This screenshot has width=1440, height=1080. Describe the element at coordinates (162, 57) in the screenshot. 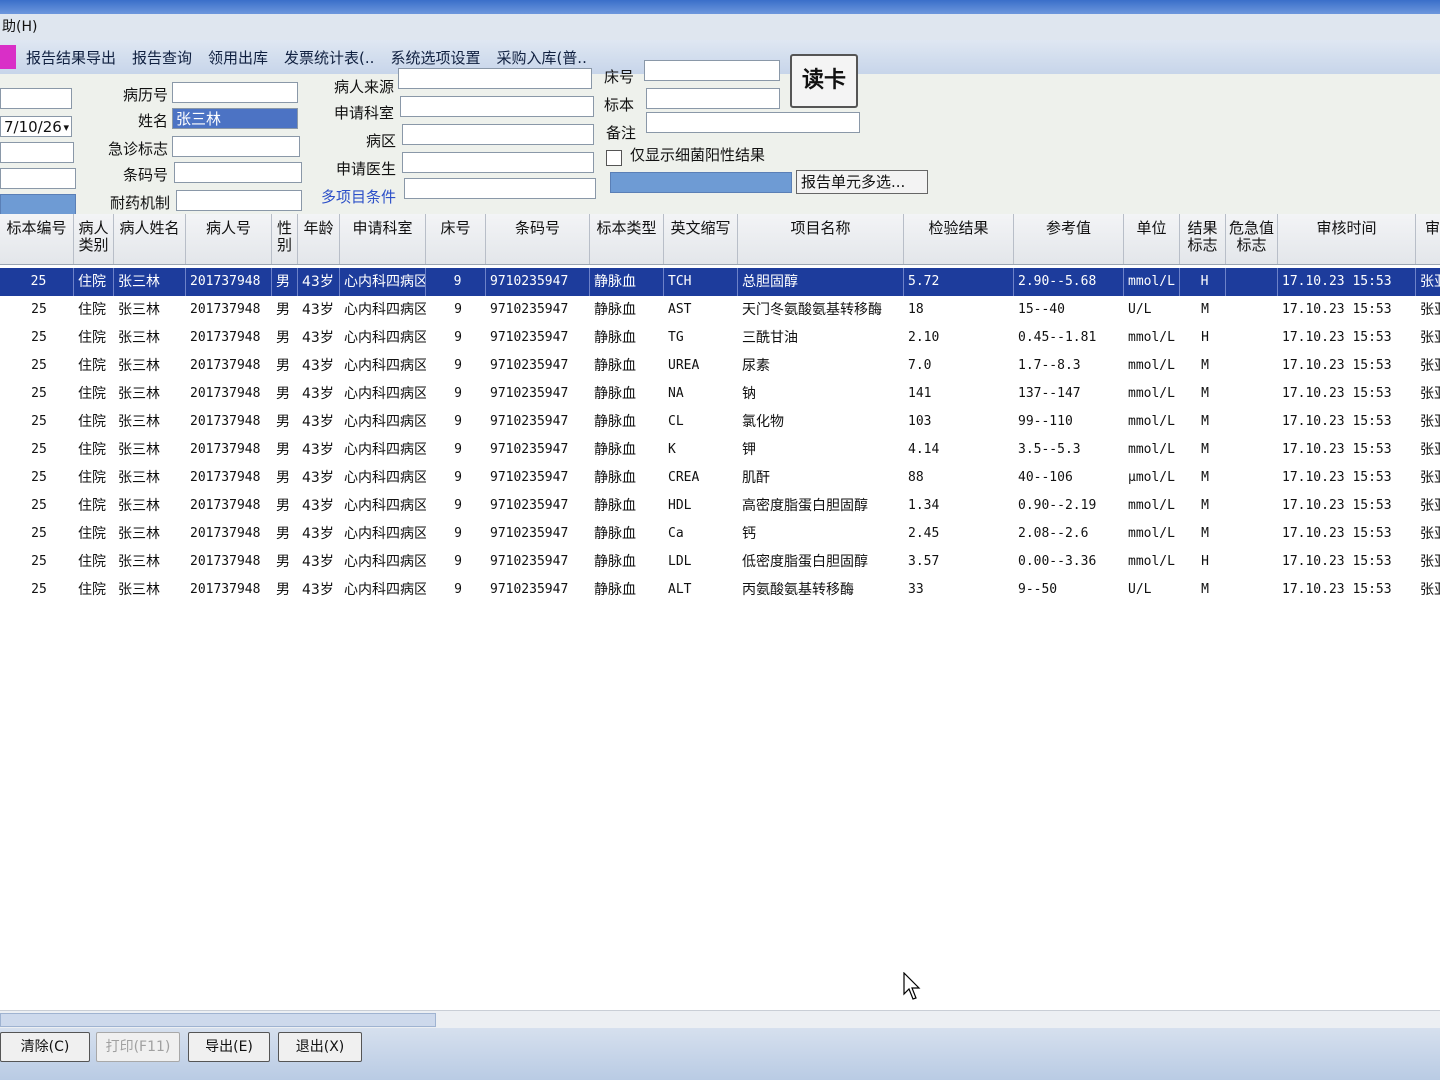

I see `toolbar-report-query: 报告查询` at that location.